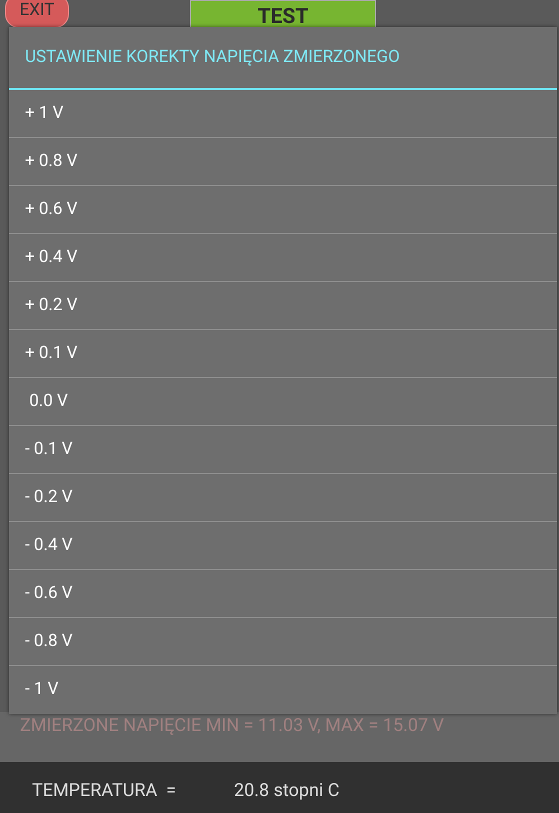 The image size is (559, 813). Describe the element at coordinates (283, 114) in the screenshot. I see `voltage-option: + 1 V` at that location.